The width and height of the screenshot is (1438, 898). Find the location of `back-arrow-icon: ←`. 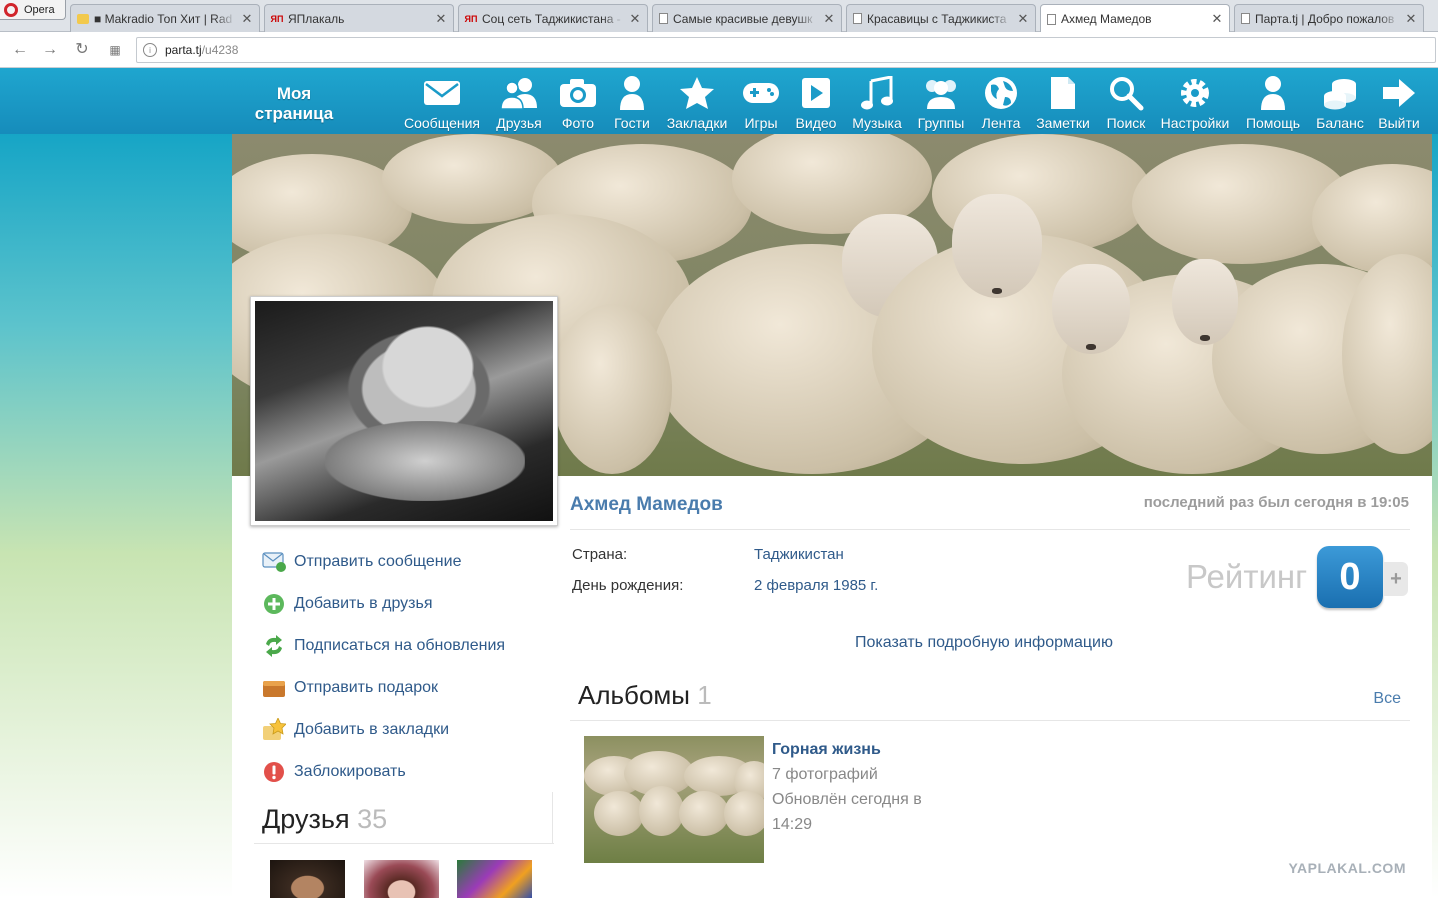

back-arrow-icon: ← is located at coordinates (20, 50).